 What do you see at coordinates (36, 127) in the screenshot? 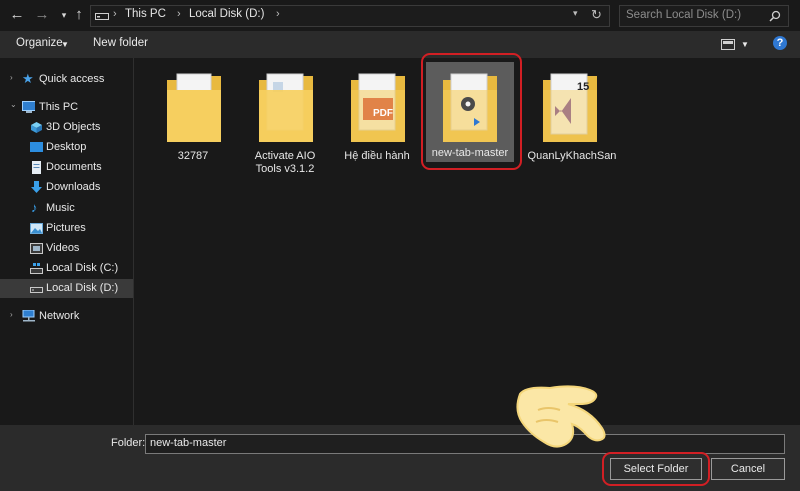
I see `cube-icon` at bounding box center [36, 127].